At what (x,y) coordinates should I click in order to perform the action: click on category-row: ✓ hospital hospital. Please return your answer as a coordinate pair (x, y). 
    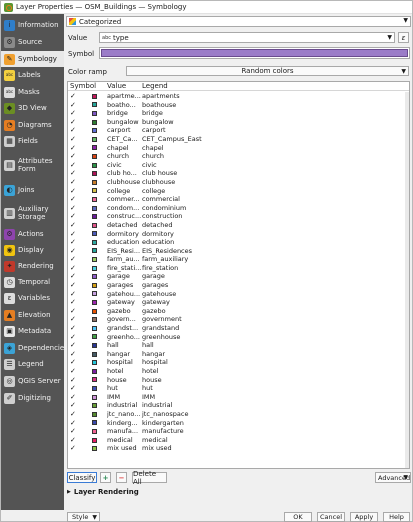
    Looking at the image, I should click on (238, 362).